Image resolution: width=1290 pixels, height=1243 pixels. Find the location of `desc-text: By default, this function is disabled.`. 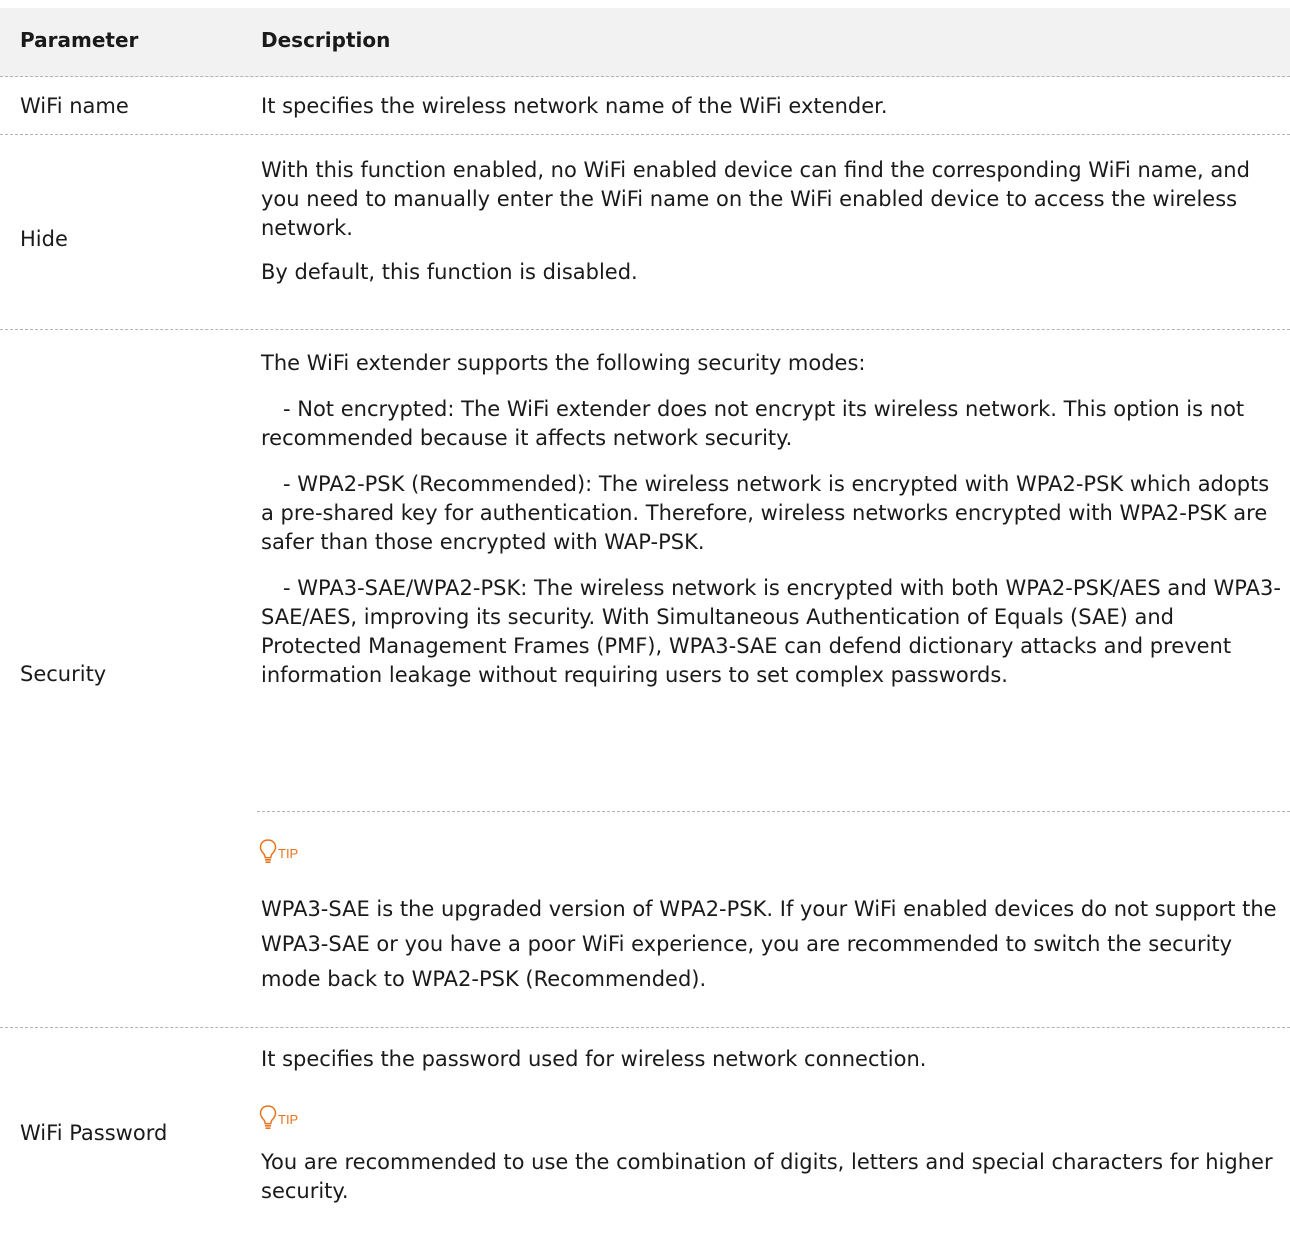

desc-text: By default, this function is disabled. is located at coordinates (449, 272).